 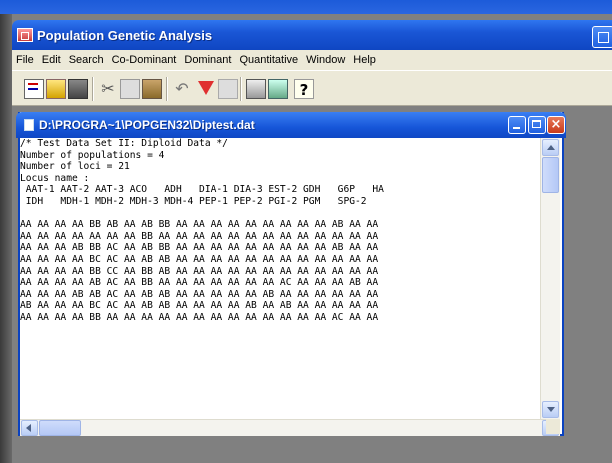 I want to click on menu-help: Help, so click(x=364, y=60).